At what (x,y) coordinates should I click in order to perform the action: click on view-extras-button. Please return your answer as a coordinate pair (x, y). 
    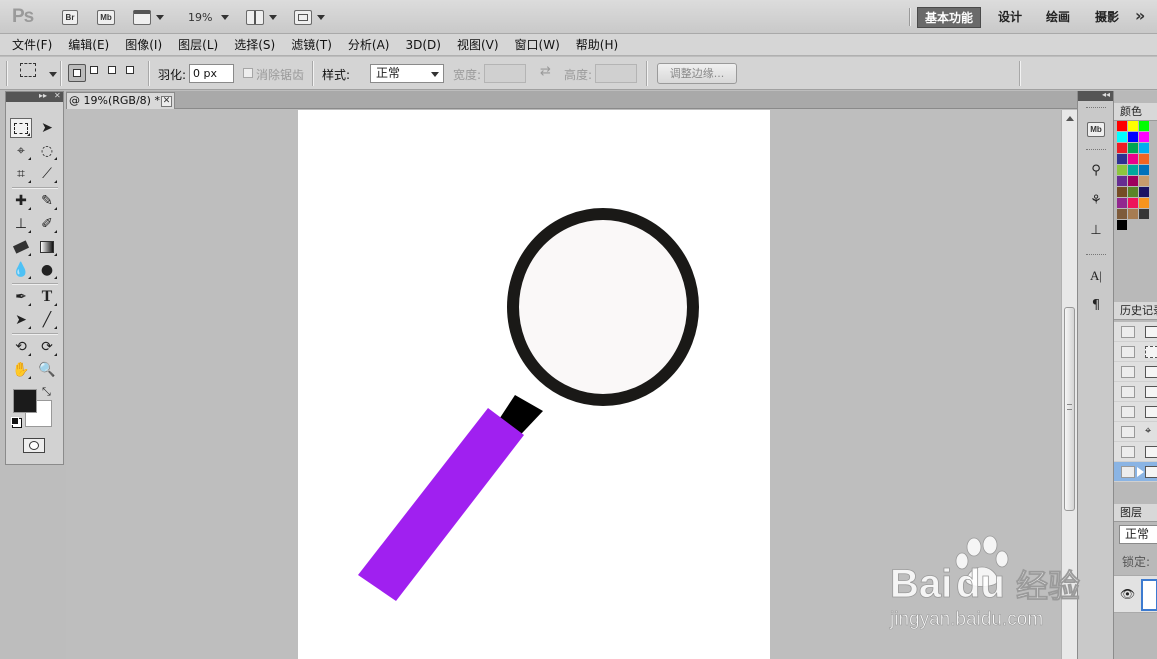
    Looking at the image, I should click on (148, 17).